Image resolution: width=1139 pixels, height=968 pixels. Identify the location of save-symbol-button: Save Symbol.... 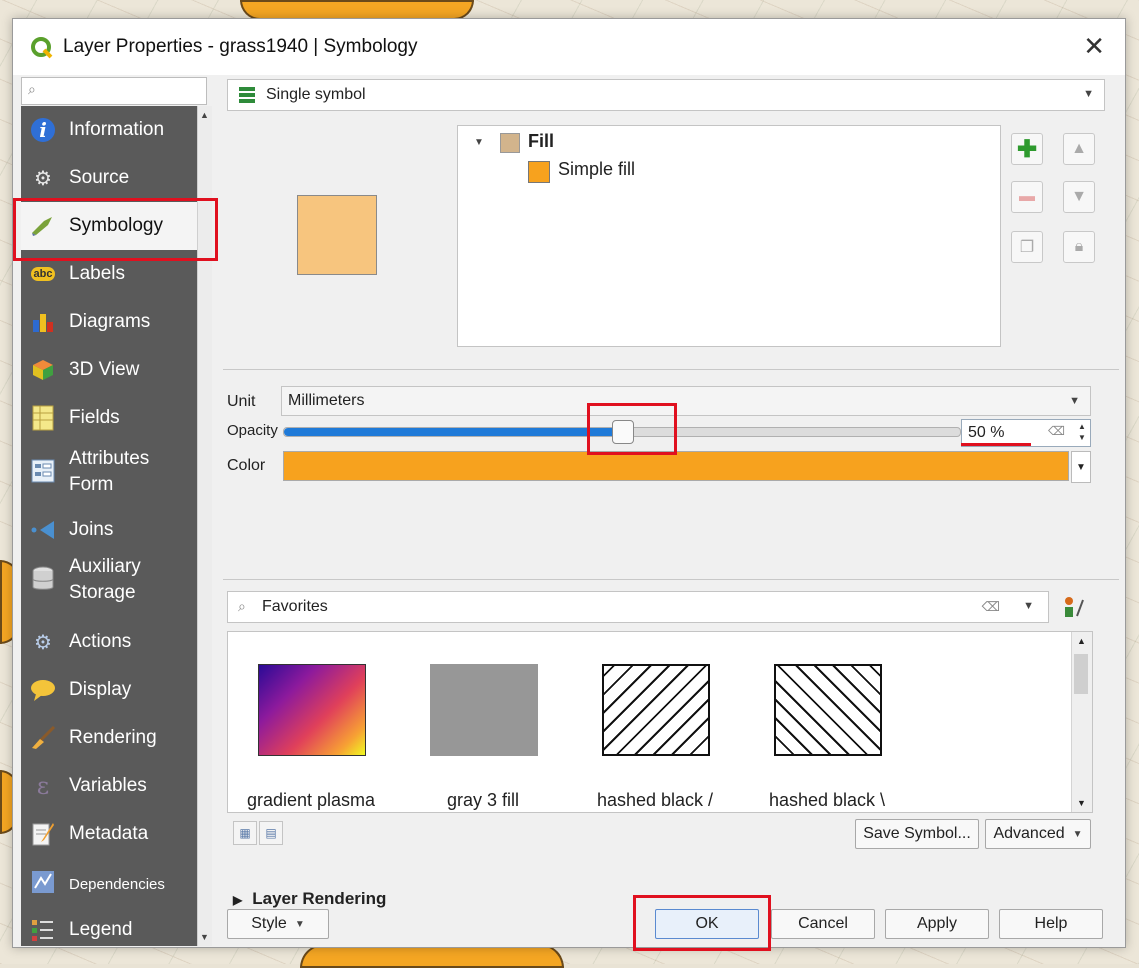
(917, 834).